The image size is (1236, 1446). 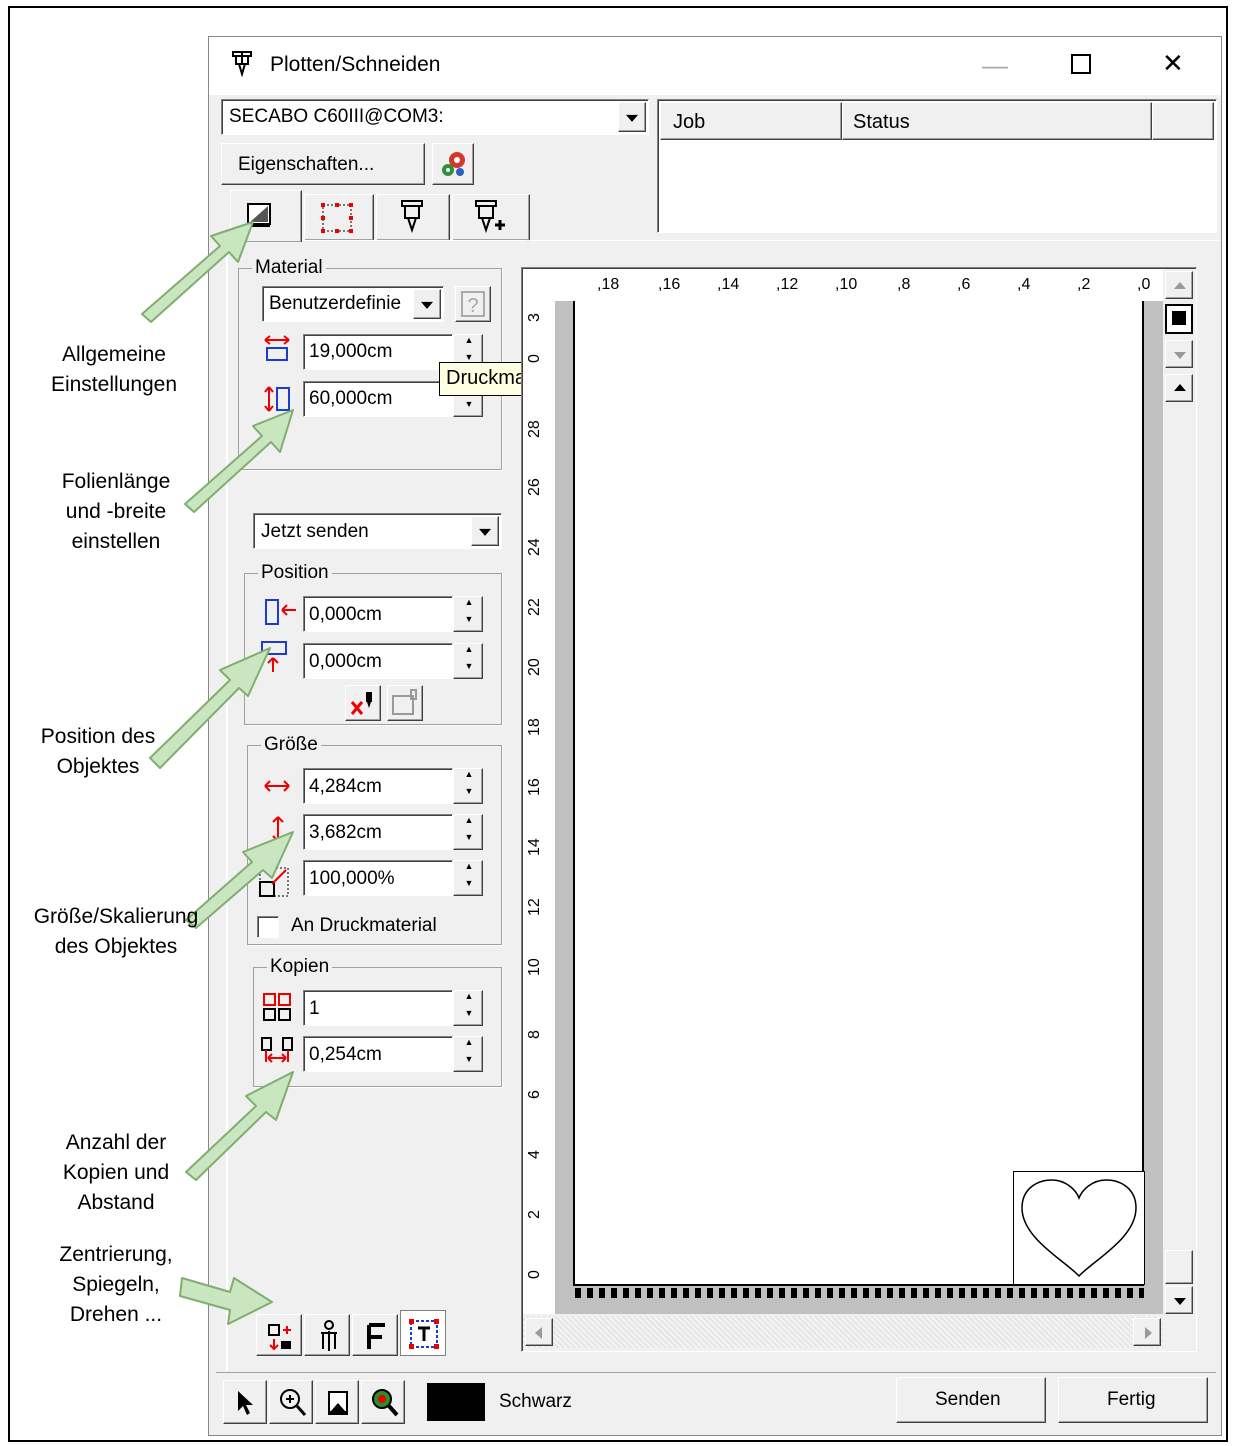 I want to click on scale-stepper: ▲ ▼, so click(x=468, y=878).